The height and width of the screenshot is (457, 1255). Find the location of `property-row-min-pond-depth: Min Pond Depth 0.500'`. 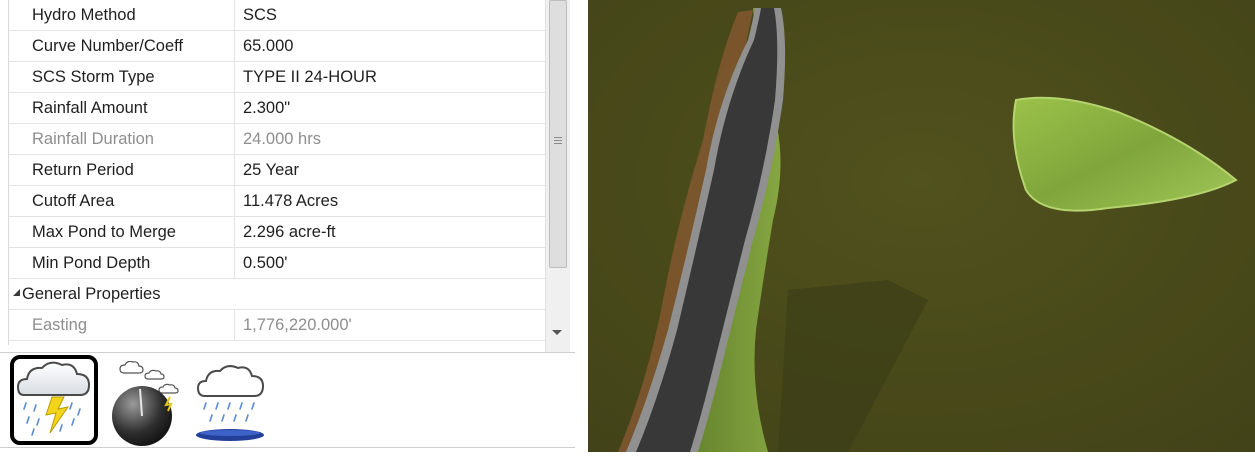

property-row-min-pond-depth: Min Pond Depth 0.500' is located at coordinates (277, 263).